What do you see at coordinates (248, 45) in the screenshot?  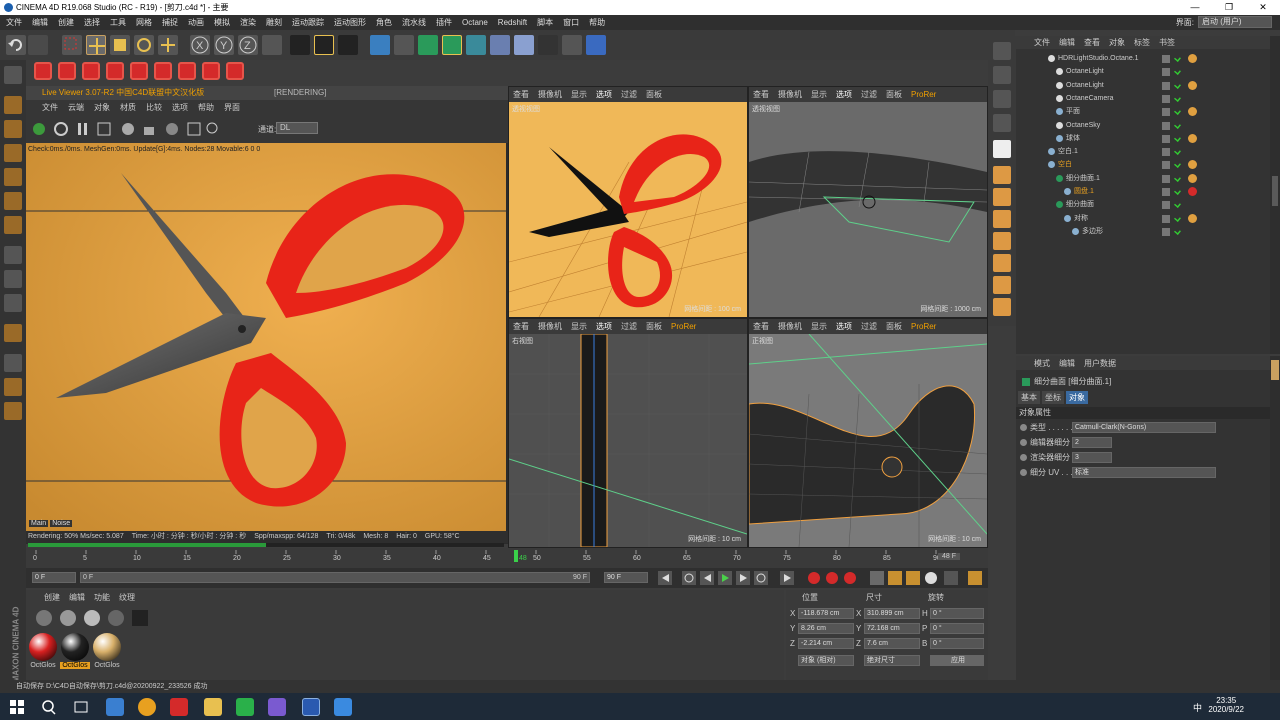 I see `z-axis-icon: Z` at bounding box center [248, 45].